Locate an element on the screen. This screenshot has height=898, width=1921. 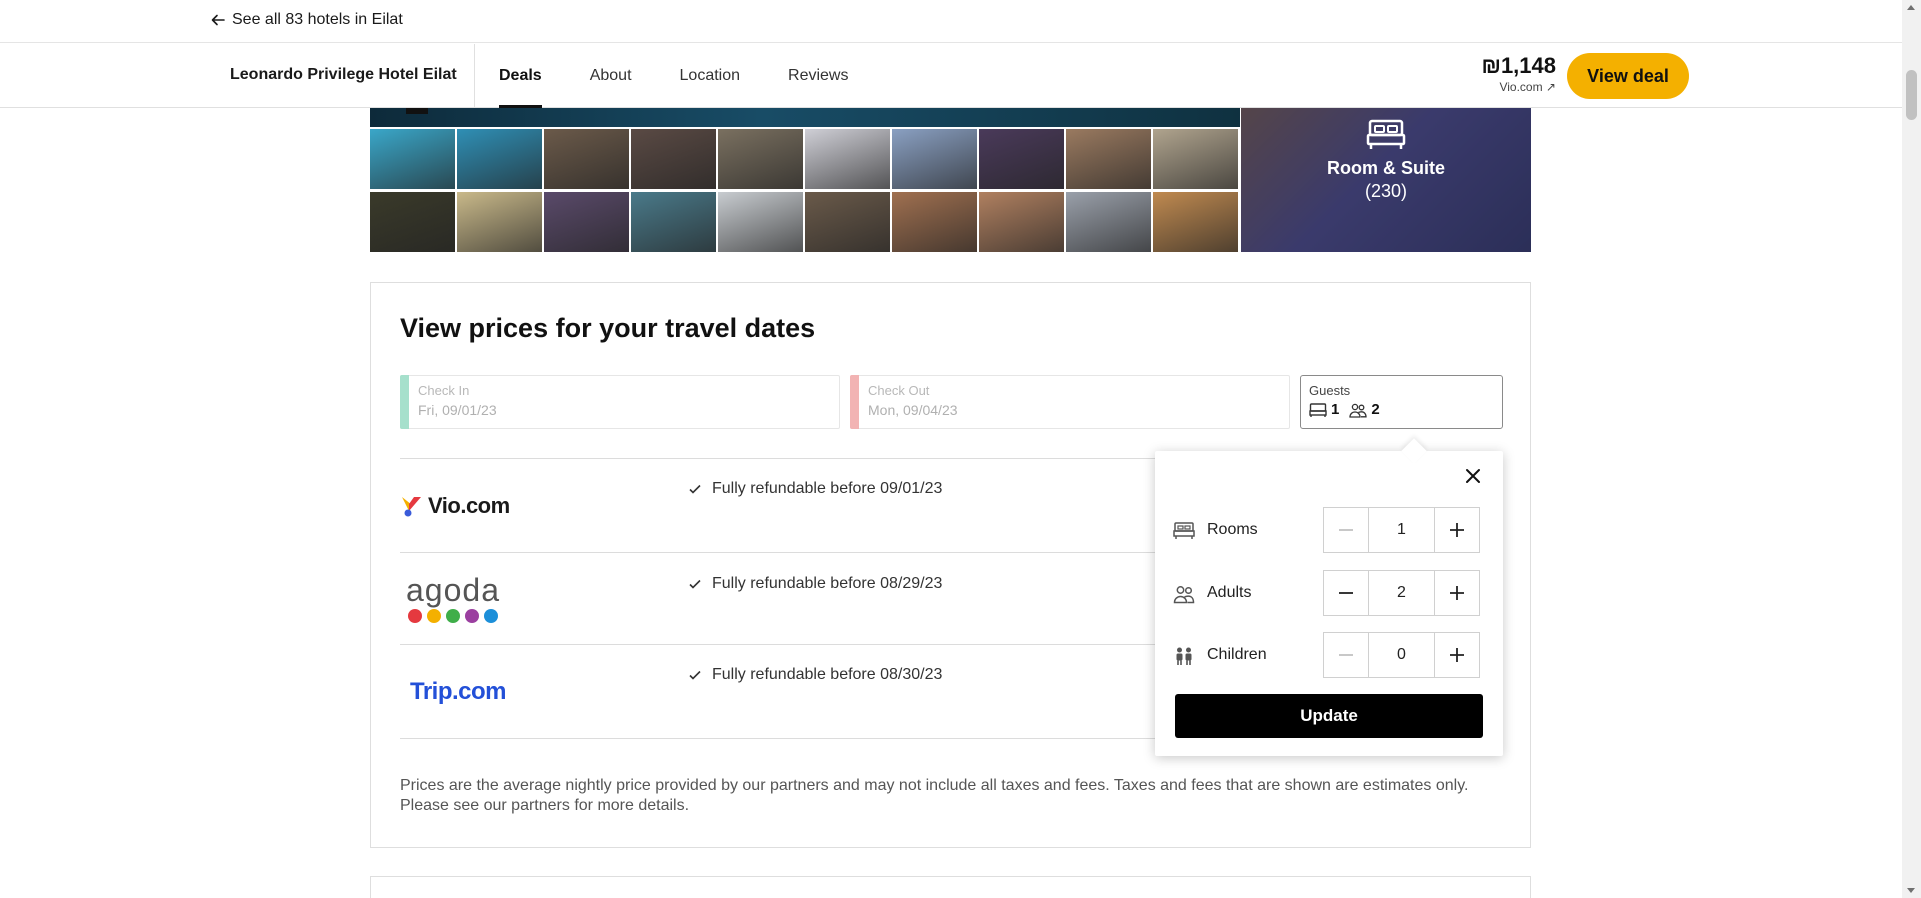
rooms-value: 1 is located at coordinates (1401, 530).